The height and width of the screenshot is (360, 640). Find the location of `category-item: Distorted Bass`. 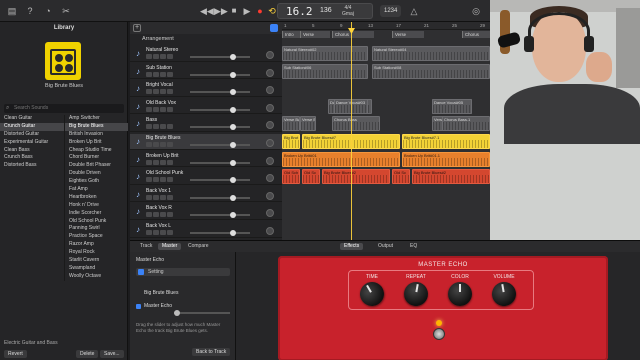

category-item: Distorted Bass is located at coordinates (32, 166).